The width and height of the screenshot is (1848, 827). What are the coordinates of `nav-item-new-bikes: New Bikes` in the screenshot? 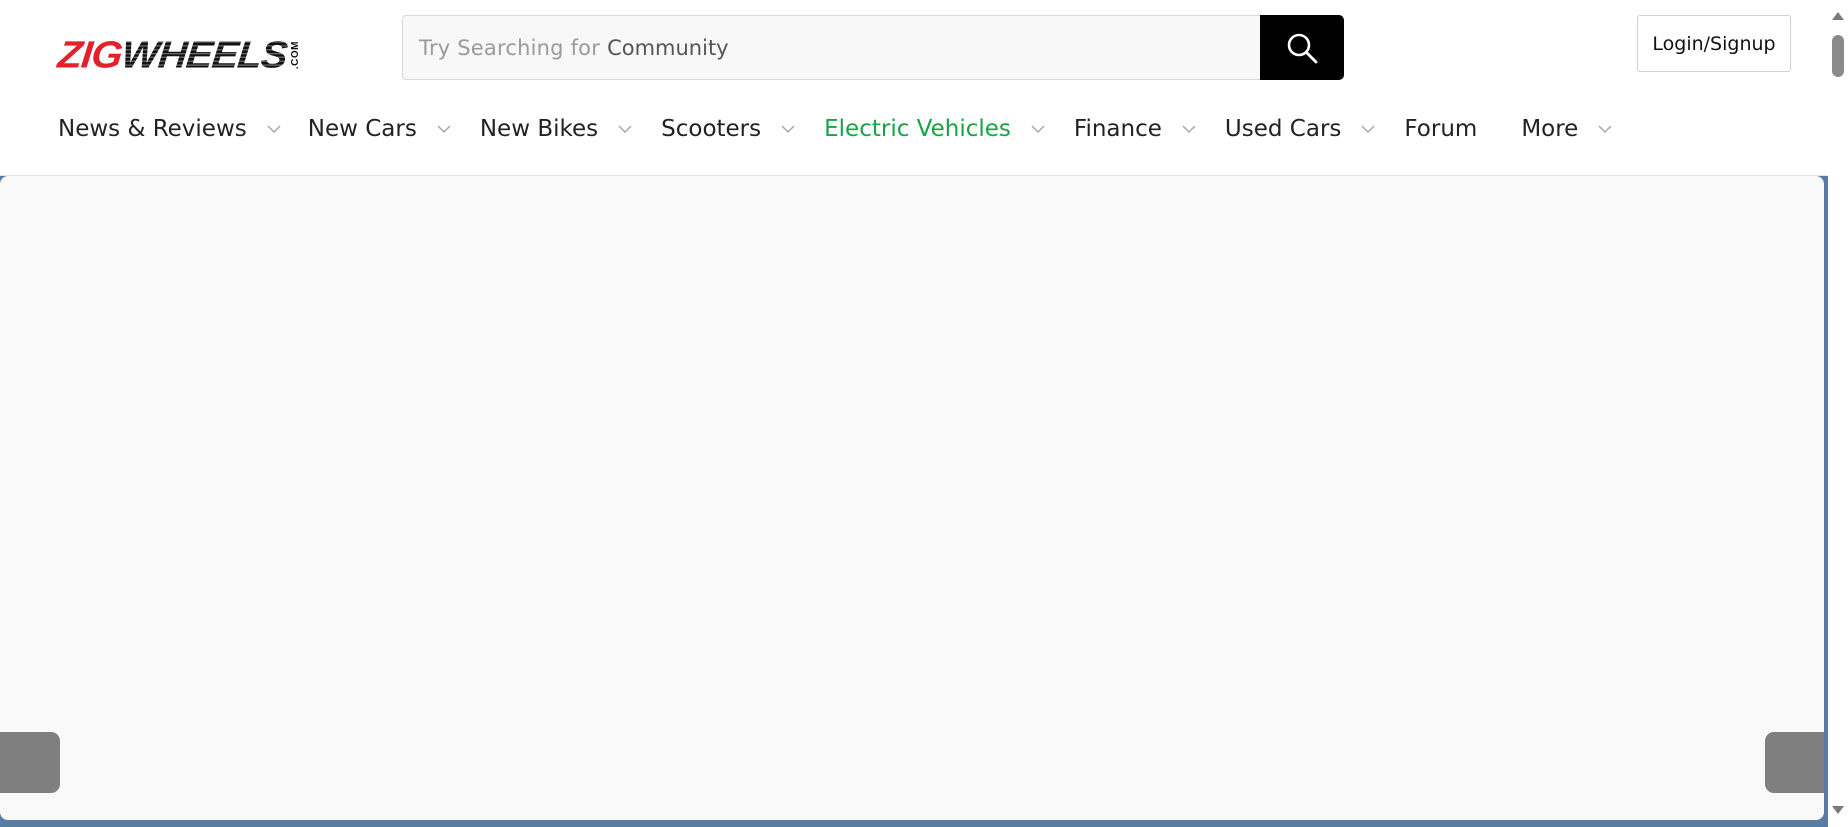 It's located at (556, 129).